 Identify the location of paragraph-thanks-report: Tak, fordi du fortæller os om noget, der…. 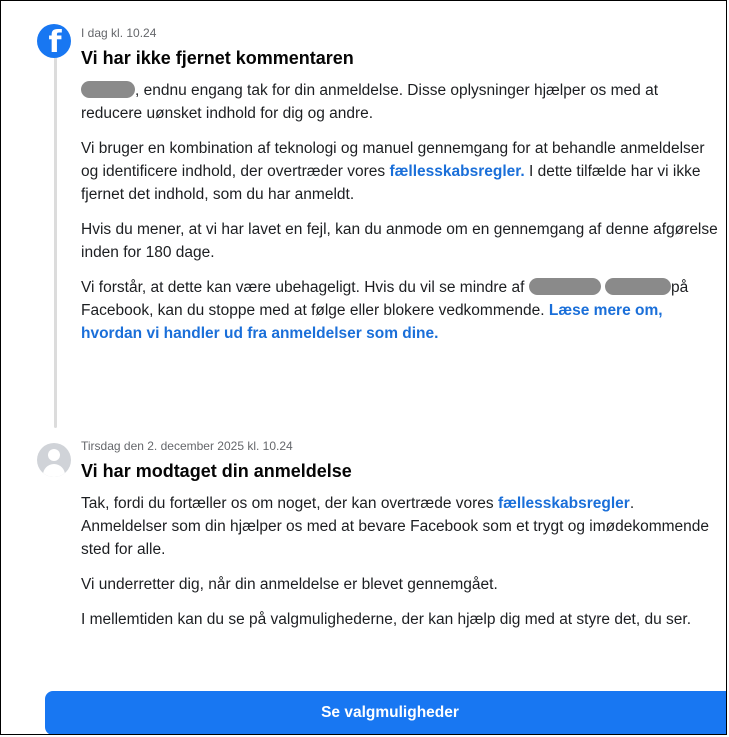
(395, 526).